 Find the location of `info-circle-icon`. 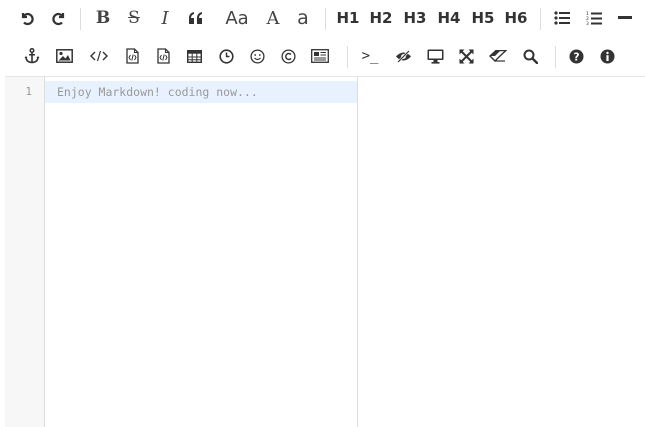

info-circle-icon is located at coordinates (607, 56).